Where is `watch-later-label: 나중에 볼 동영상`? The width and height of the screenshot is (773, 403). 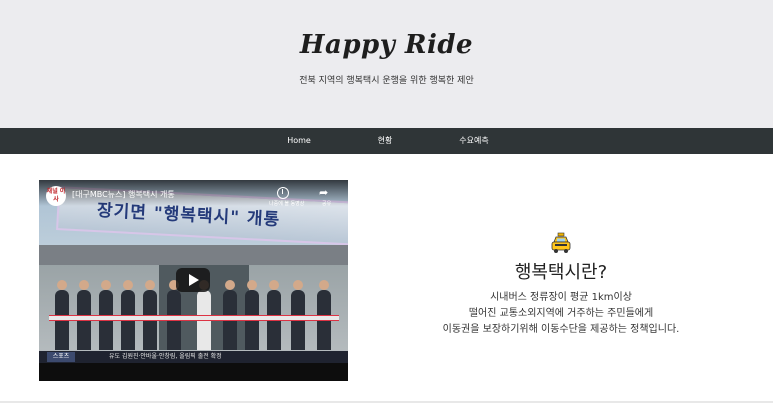
watch-later-label: 나중에 볼 동영상 is located at coordinates (287, 204).